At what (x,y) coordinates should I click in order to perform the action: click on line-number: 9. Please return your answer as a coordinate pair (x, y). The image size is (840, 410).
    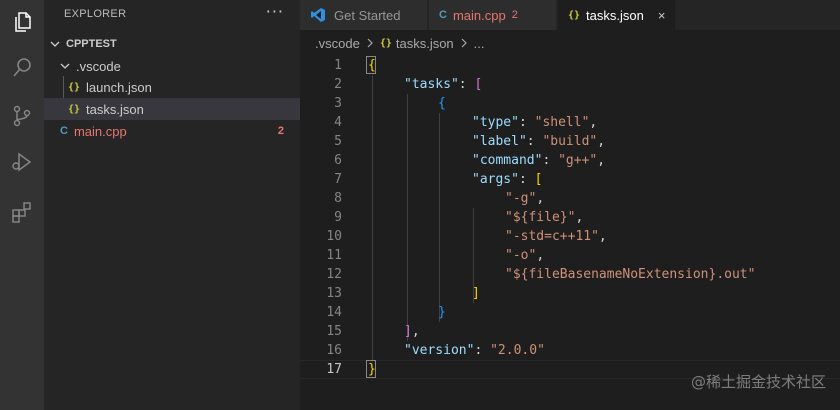
    Looking at the image, I should click on (338, 217).